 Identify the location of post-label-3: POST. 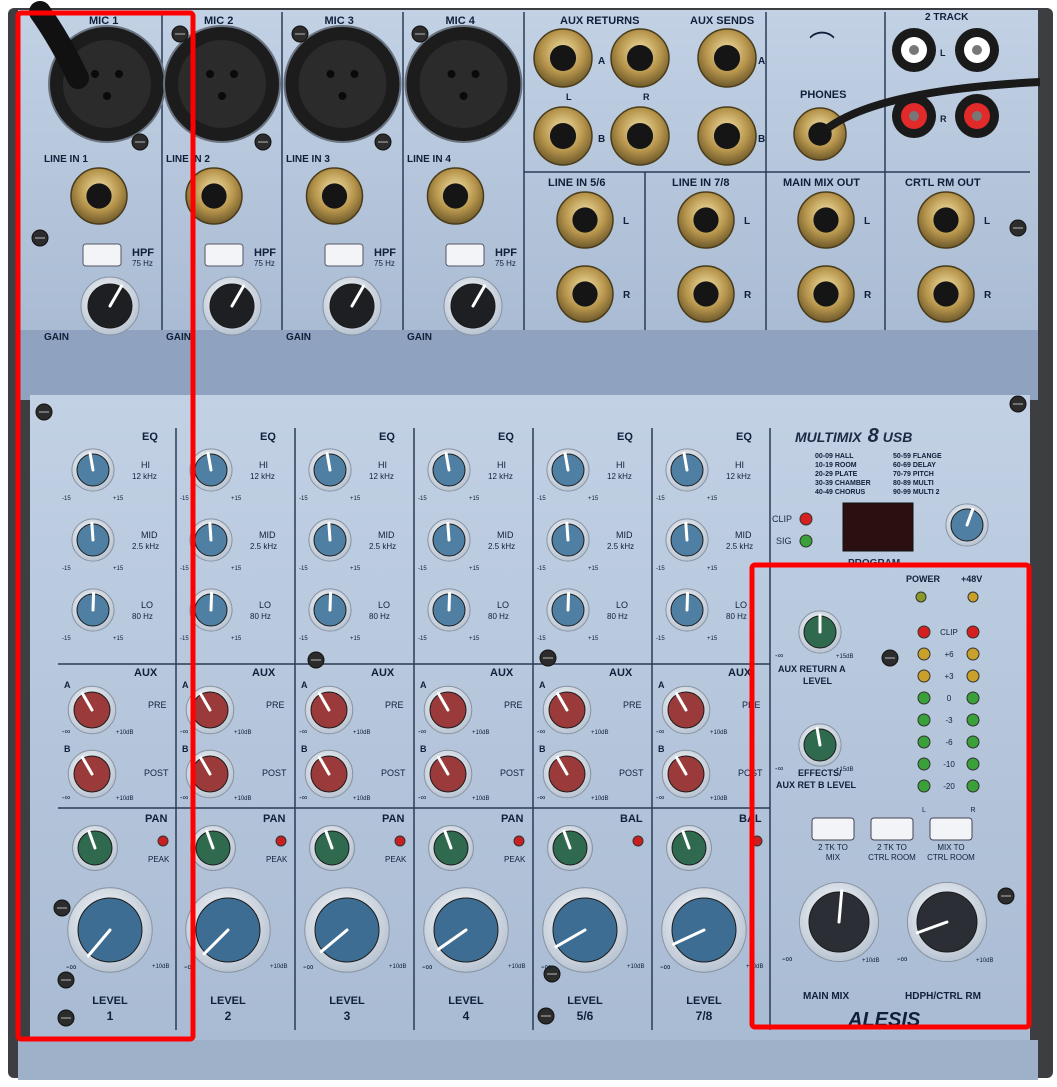
(393, 773).